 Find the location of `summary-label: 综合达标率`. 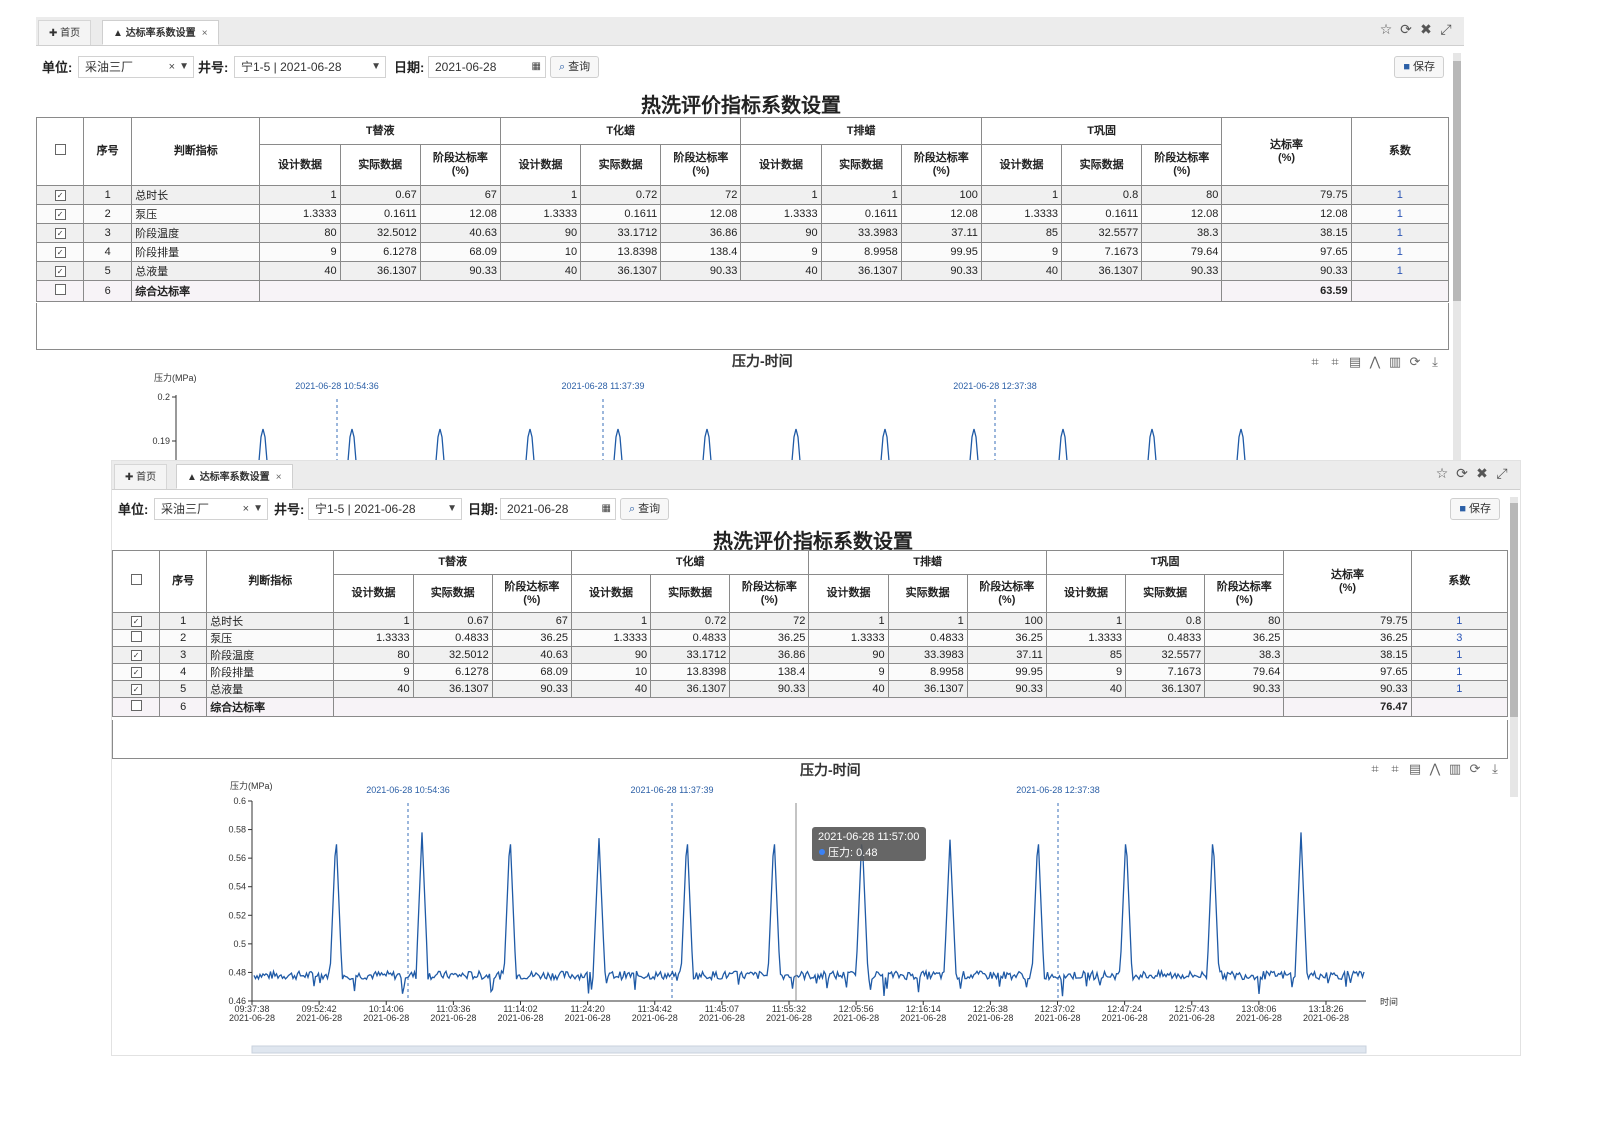

summary-label: 综合达标率 is located at coordinates (270, 707).